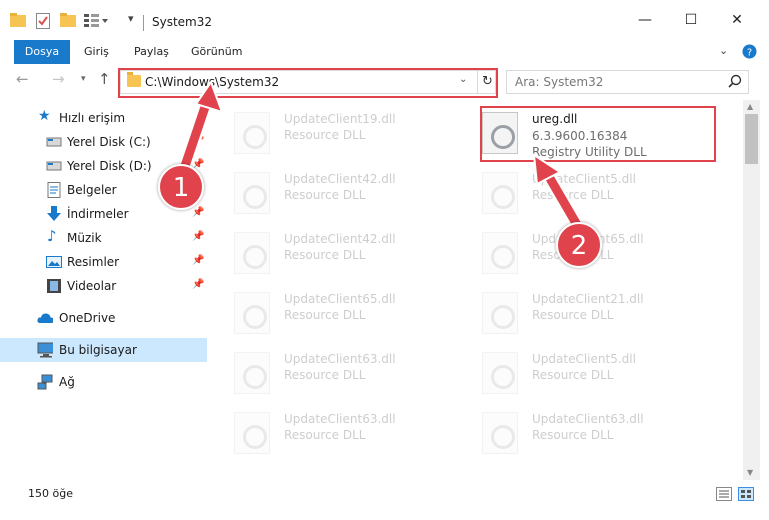  I want to click on search-icon, so click(735, 81).